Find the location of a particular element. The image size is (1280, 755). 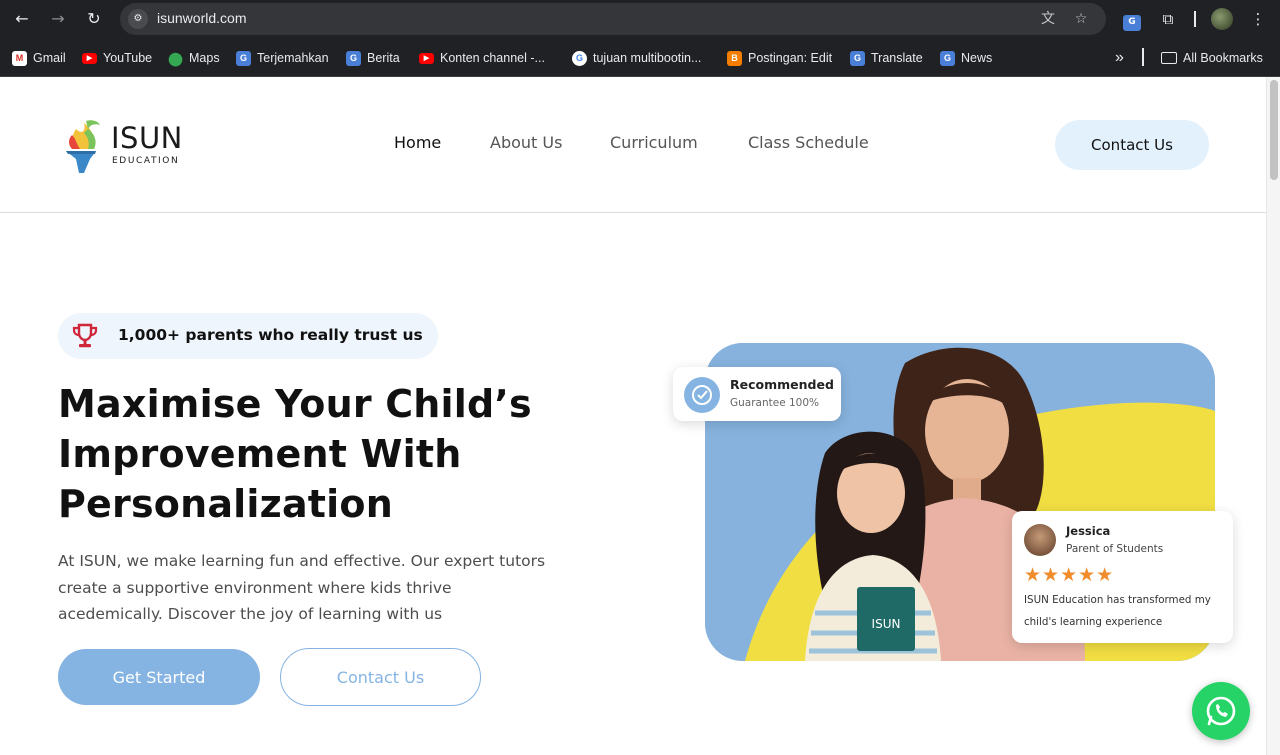

isun-logo: ISUN EDUCATION is located at coordinates (127, 145).